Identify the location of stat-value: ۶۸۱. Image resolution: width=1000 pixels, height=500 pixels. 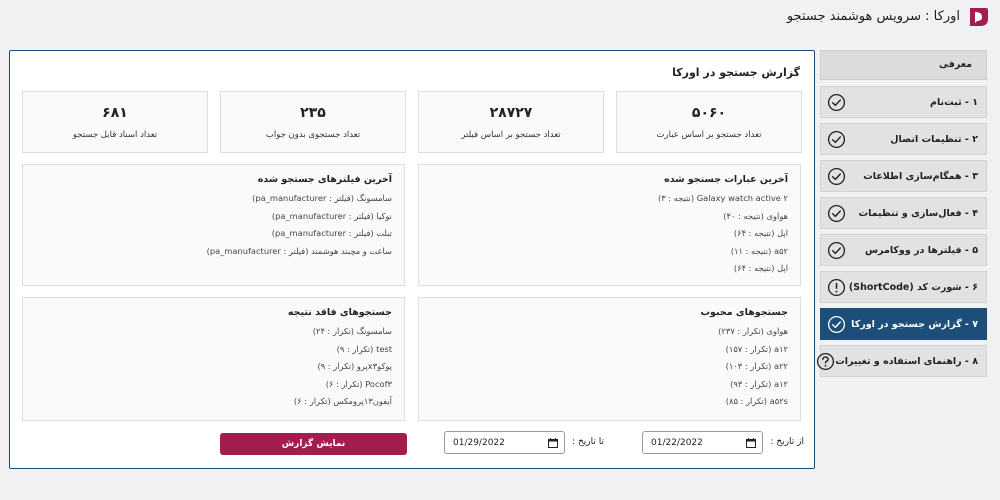
(115, 113).